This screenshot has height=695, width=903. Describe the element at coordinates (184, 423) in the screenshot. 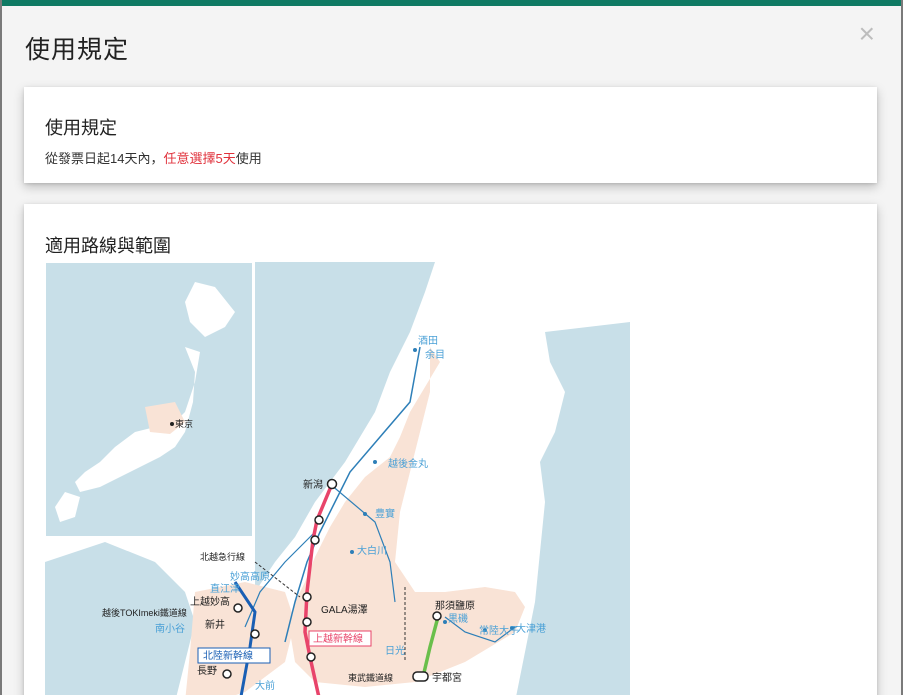

I see `inset-tokyo-label: 東京` at that location.